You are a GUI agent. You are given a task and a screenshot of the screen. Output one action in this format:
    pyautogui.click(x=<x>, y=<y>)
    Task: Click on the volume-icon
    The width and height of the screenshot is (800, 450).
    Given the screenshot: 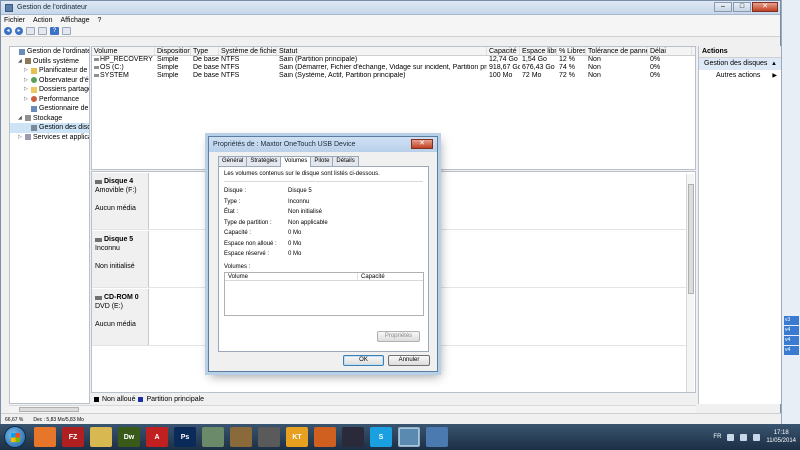 What is the action you would take?
    pyautogui.click(x=757, y=437)
    